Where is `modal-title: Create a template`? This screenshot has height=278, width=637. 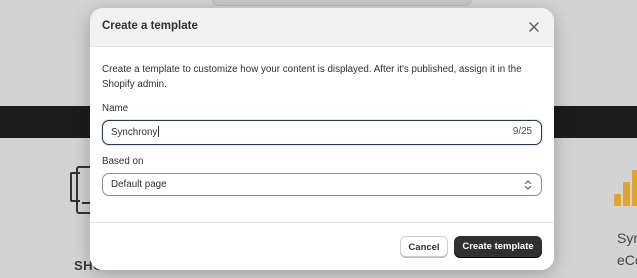 modal-title: Create a template is located at coordinates (150, 26).